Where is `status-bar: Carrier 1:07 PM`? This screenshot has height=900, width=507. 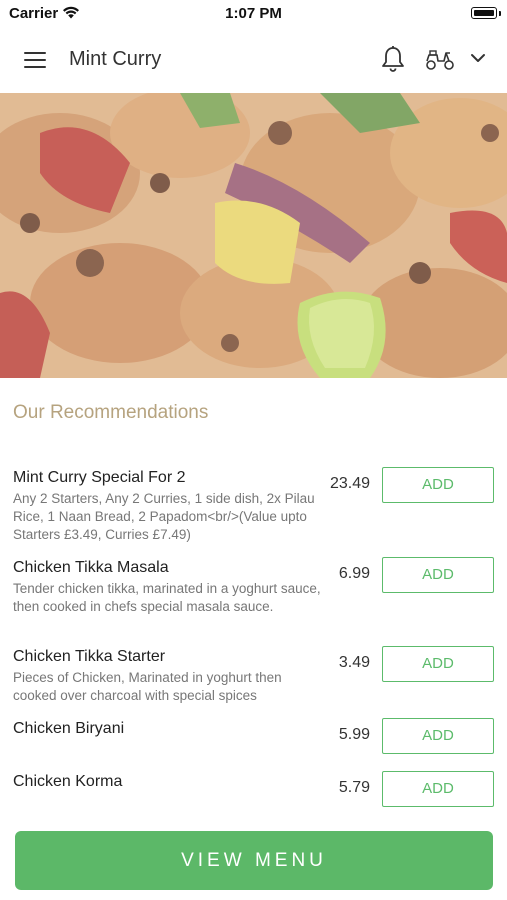
status-bar: Carrier 1:07 PM is located at coordinates (253, 14).